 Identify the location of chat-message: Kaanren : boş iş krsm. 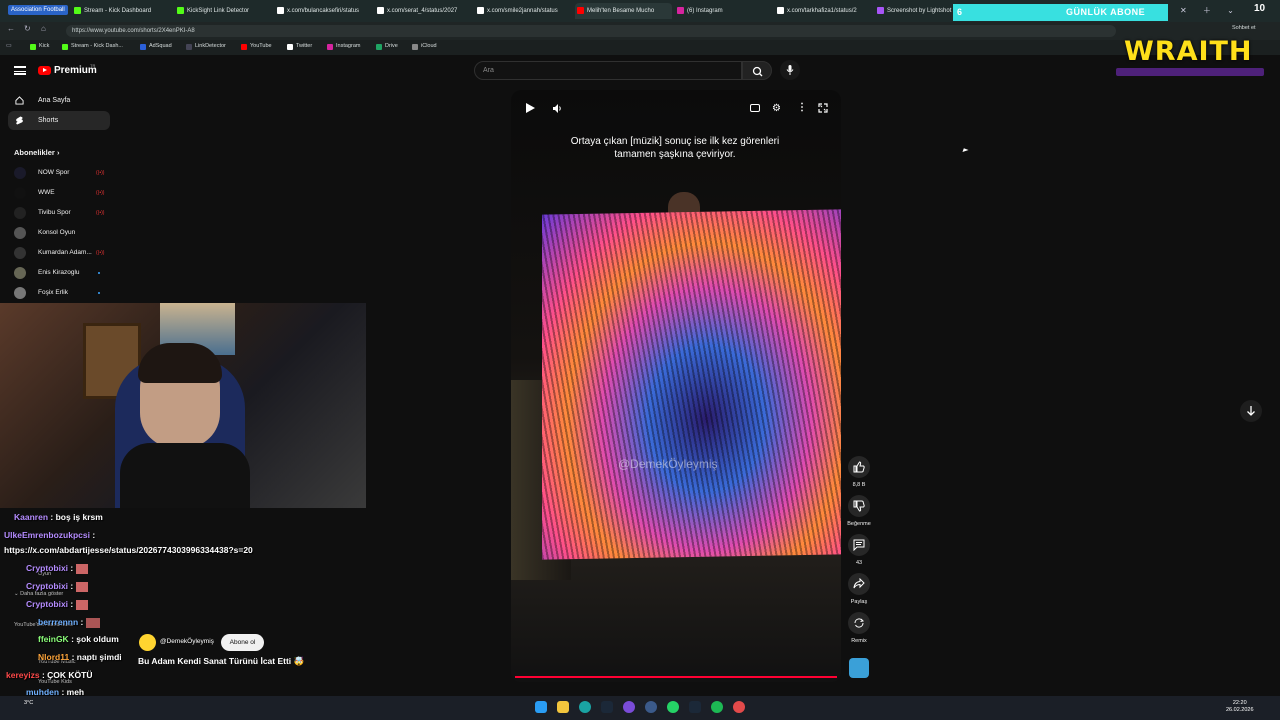
(58, 517).